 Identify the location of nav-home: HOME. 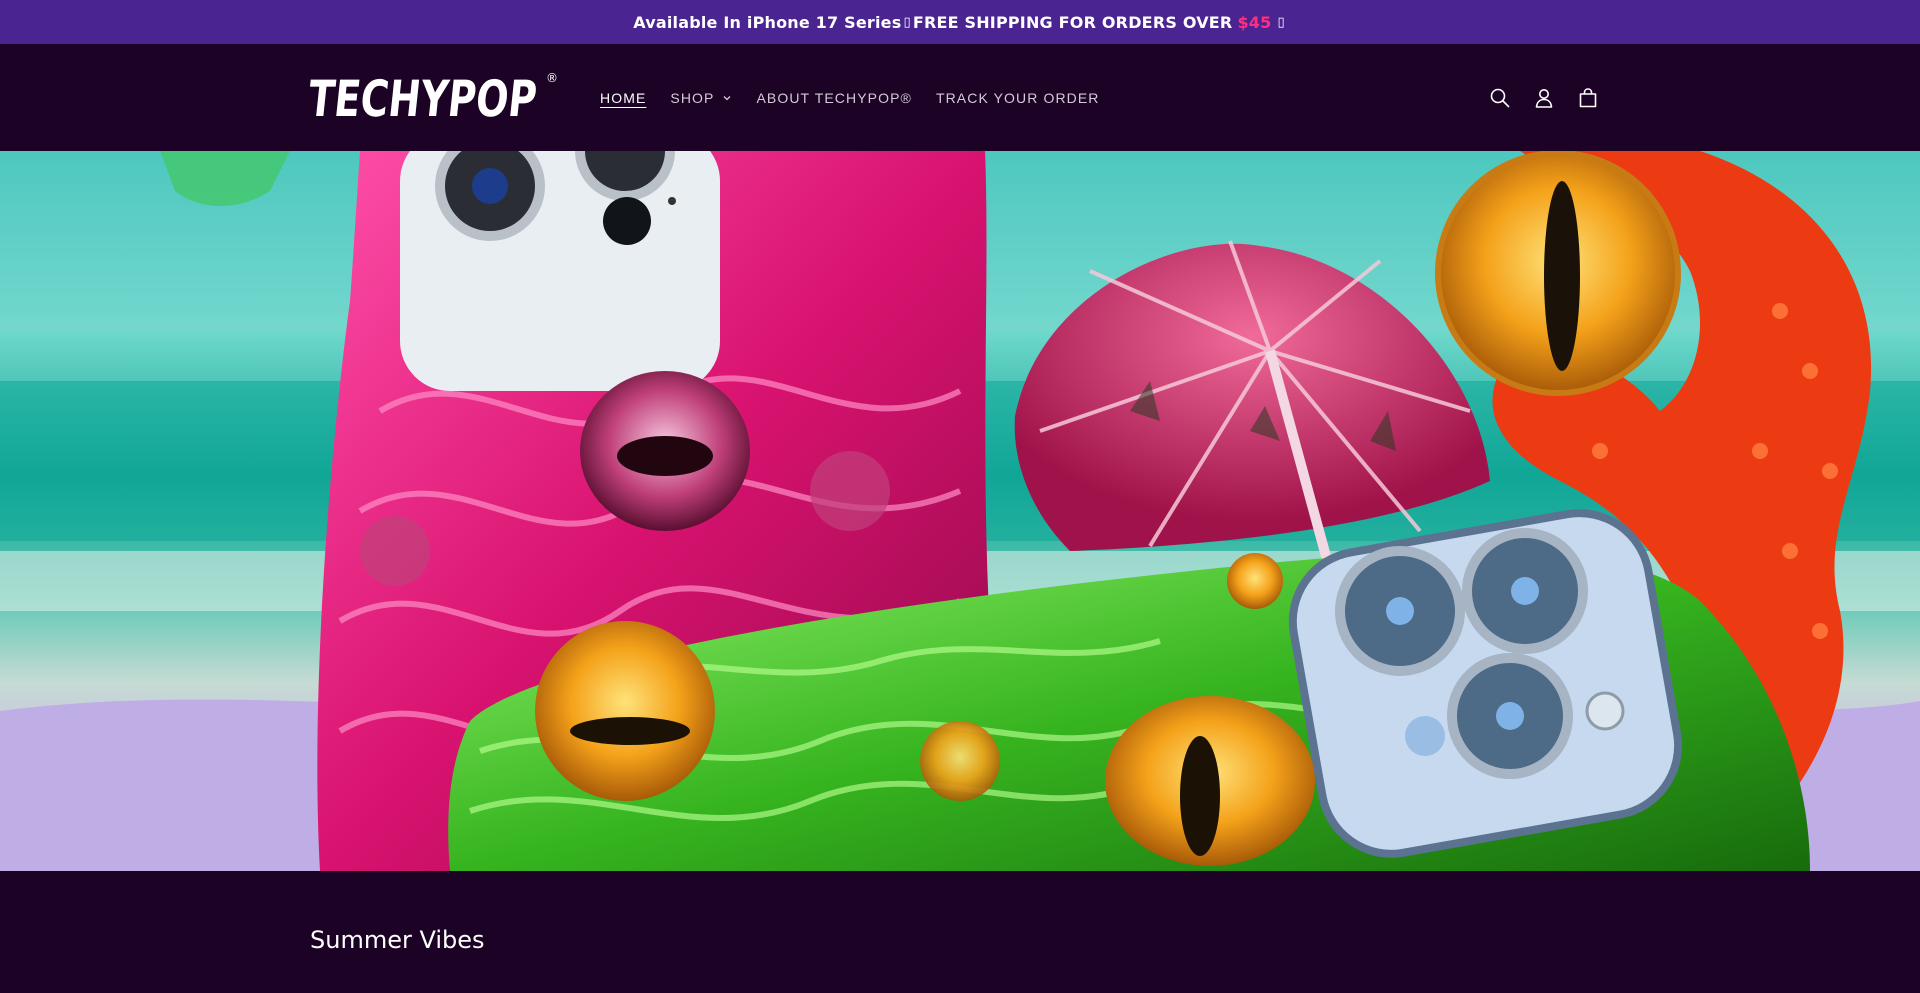
(623, 98).